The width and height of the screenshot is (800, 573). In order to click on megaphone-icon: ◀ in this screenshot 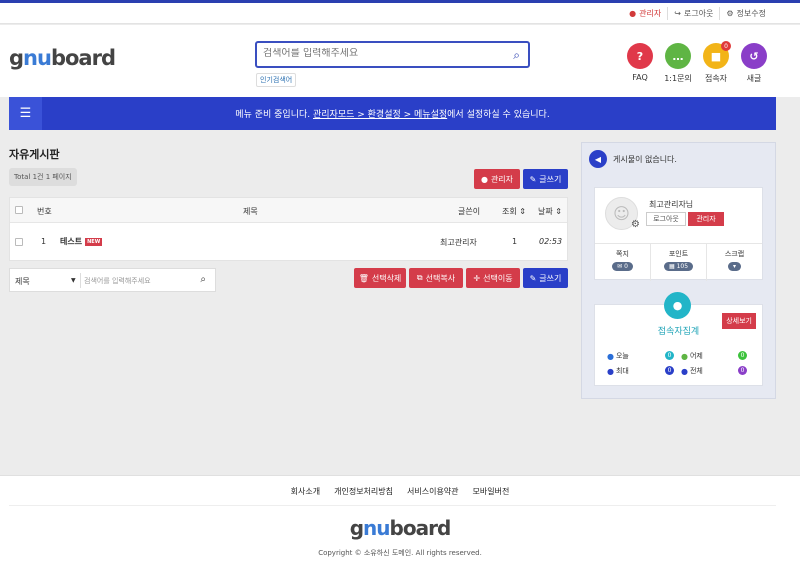, I will do `click(598, 159)`.